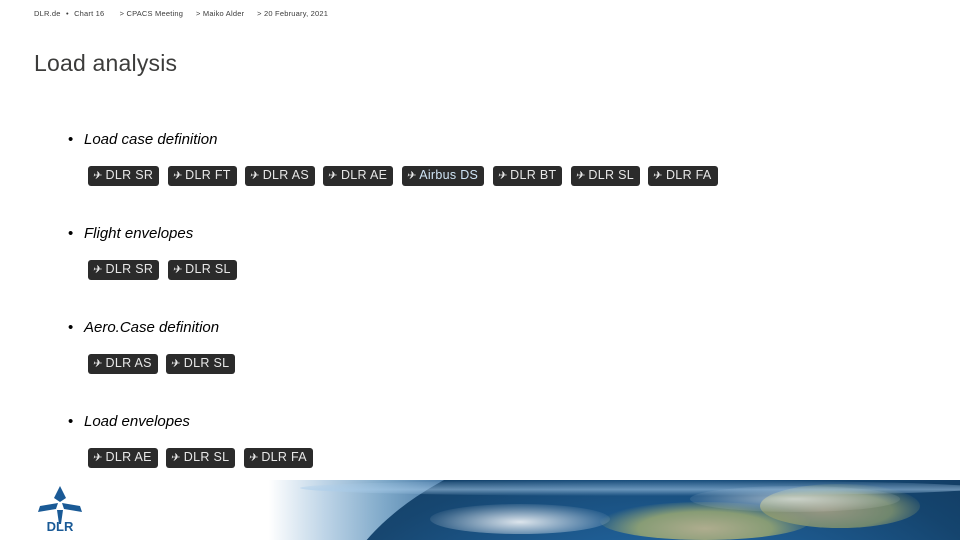  I want to click on dlr-logo: DLR, so click(60, 509).